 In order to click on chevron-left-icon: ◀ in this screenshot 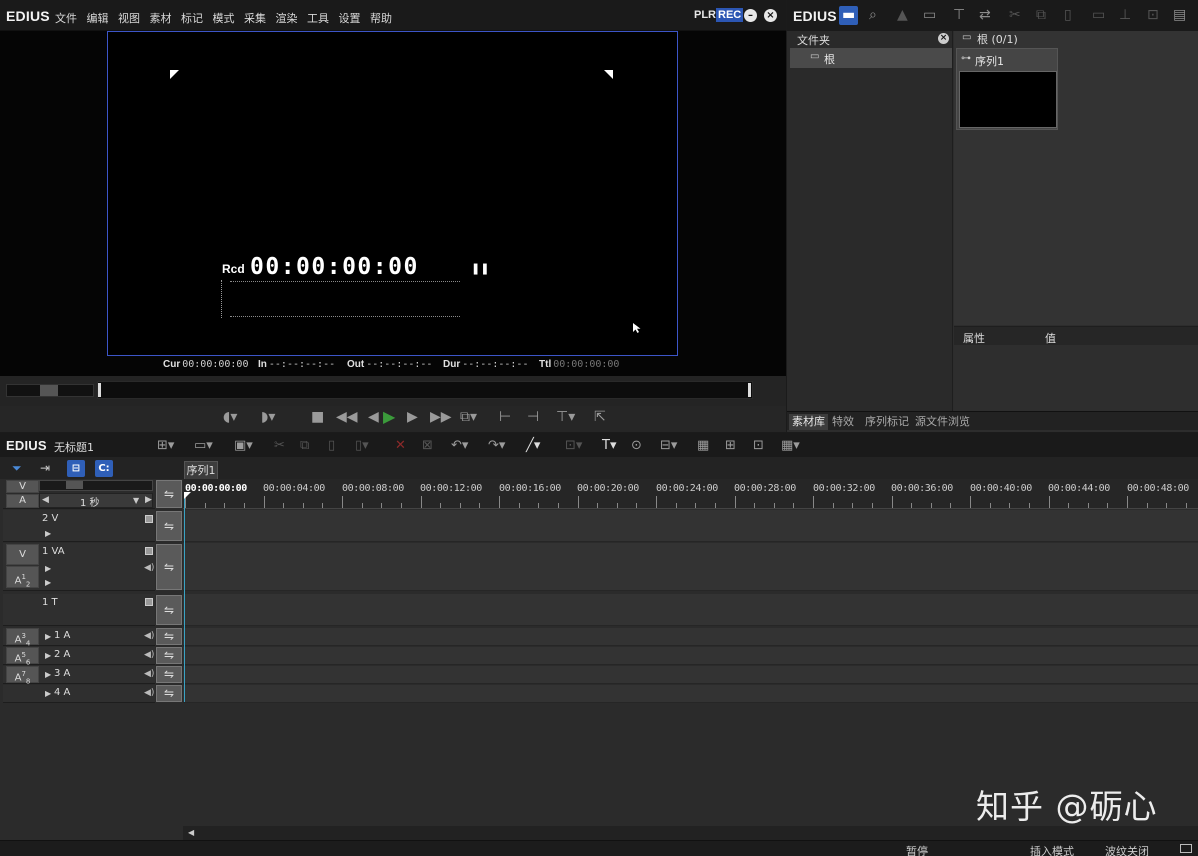, I will do `click(45, 500)`.